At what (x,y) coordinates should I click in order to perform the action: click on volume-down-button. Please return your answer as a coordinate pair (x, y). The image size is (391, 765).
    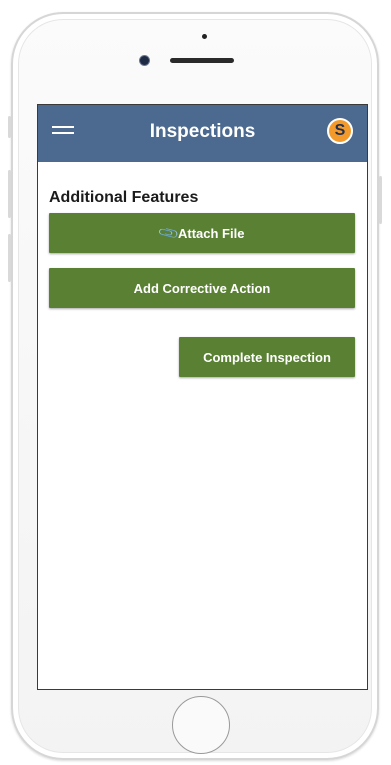
    Looking at the image, I should click on (9, 258).